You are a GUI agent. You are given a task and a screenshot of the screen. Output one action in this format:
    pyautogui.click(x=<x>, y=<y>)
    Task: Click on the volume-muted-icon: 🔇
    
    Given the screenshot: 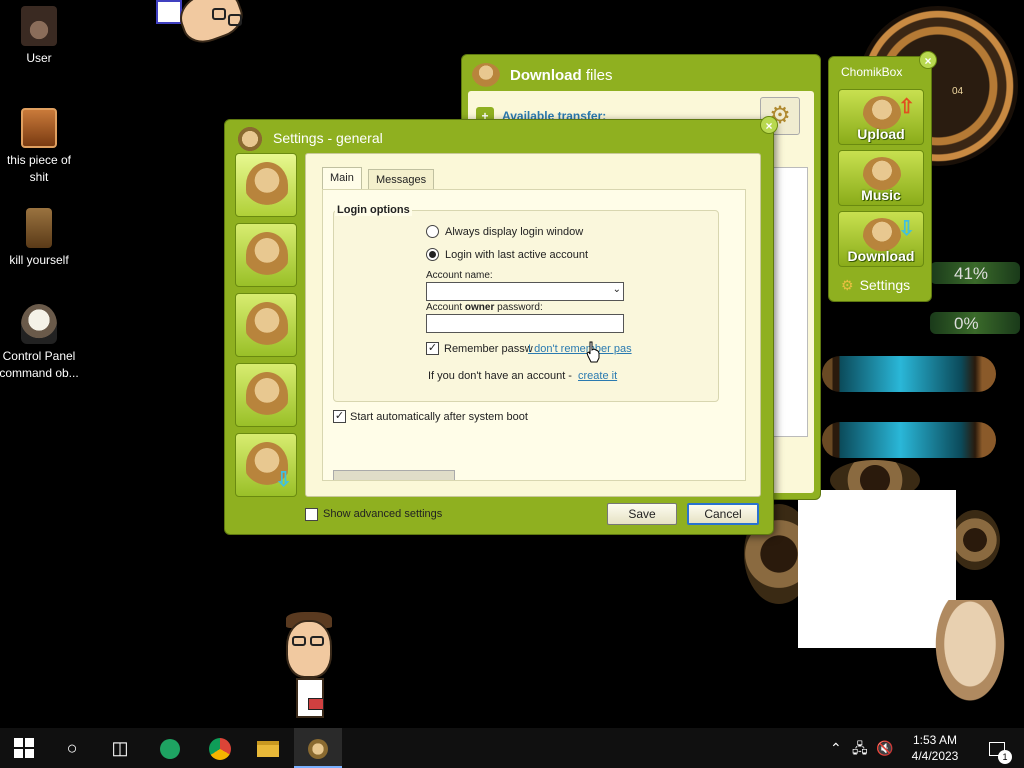 What is the action you would take?
    pyautogui.click(x=884, y=748)
    